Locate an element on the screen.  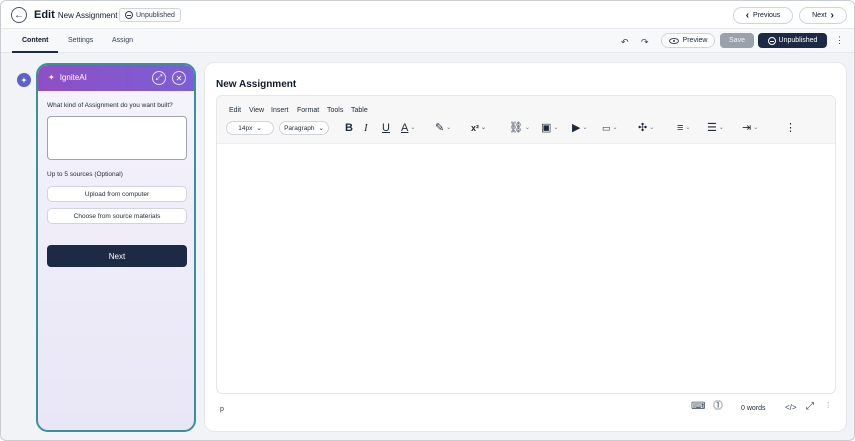
link-icon: ⛓ ⌄ is located at coordinates (519, 128).